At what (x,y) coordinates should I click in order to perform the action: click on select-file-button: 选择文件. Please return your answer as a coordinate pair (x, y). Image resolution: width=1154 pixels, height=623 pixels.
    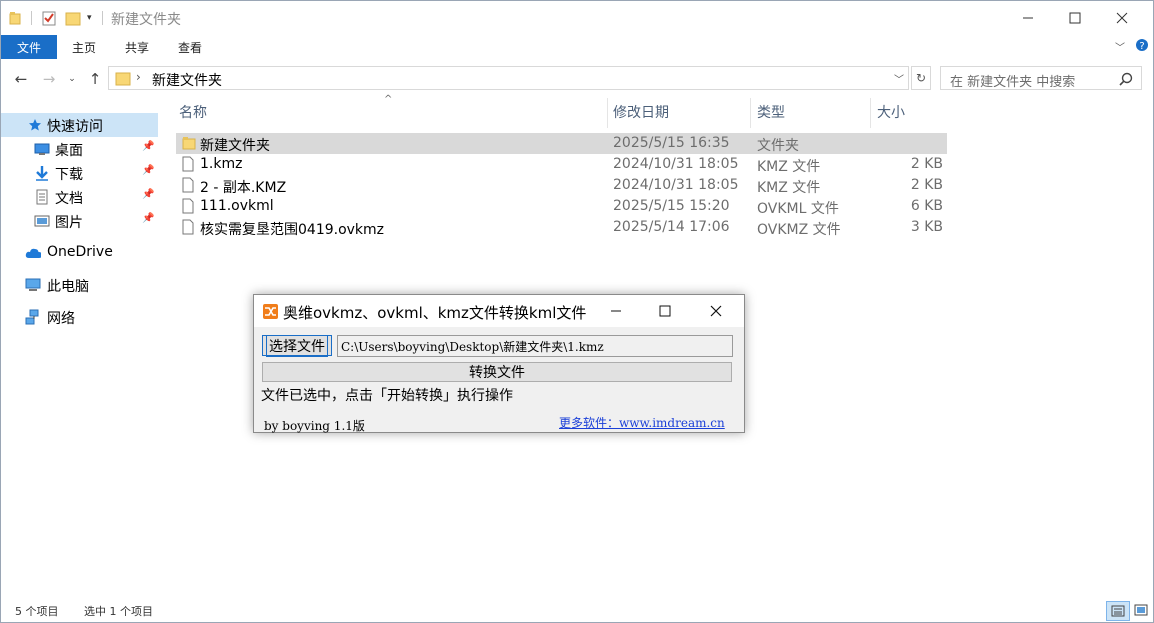
    Looking at the image, I should click on (297, 345).